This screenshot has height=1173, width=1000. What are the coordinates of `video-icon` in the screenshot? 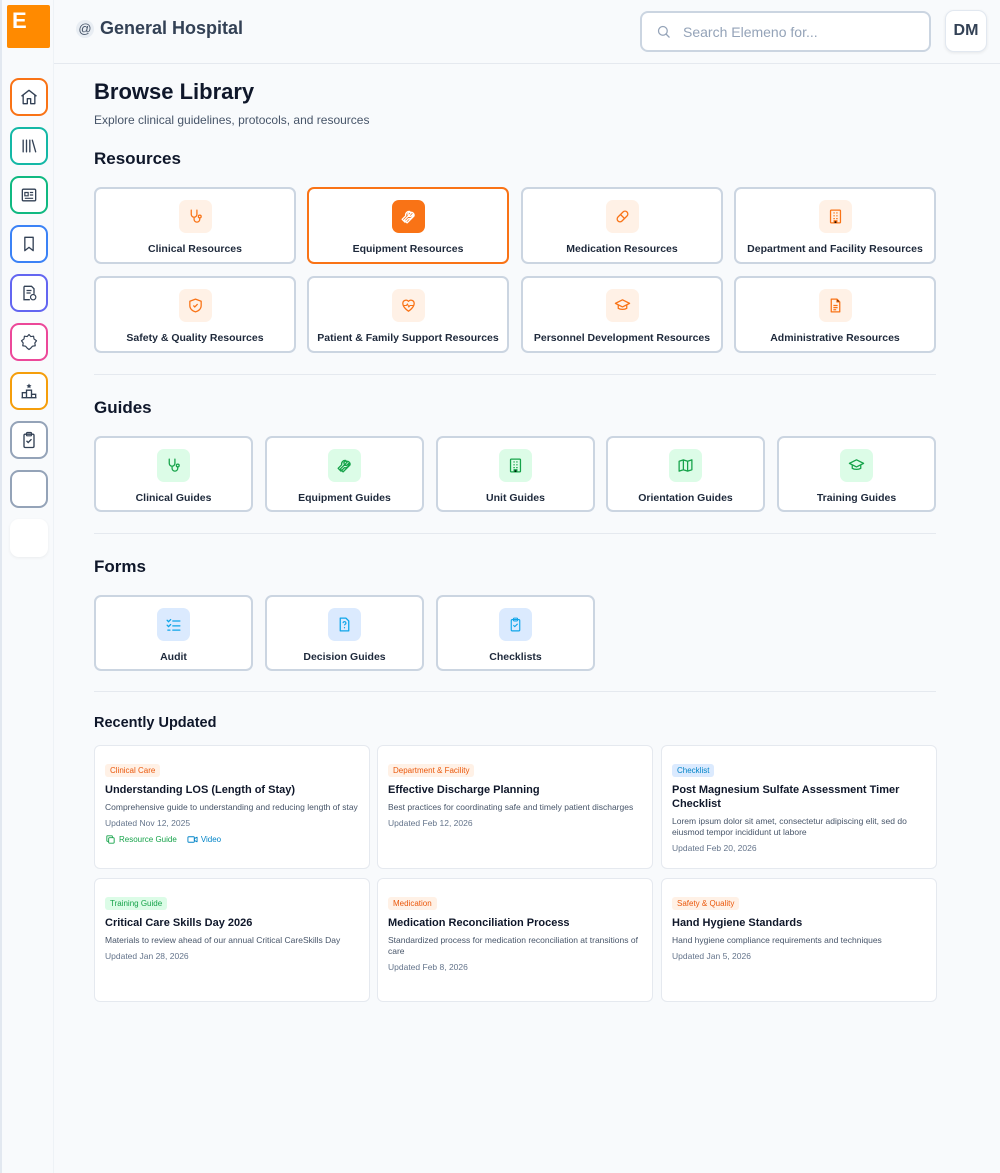 It's located at (192, 839).